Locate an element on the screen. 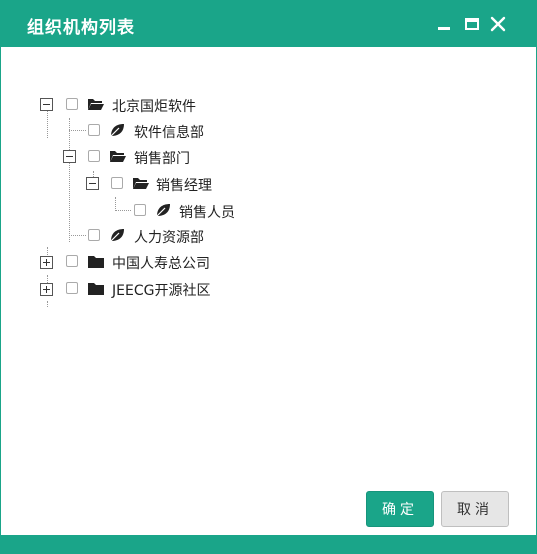 The width and height of the screenshot is (537, 554). tree-node-china-life: 中国人寿总公司 is located at coordinates (151, 261).